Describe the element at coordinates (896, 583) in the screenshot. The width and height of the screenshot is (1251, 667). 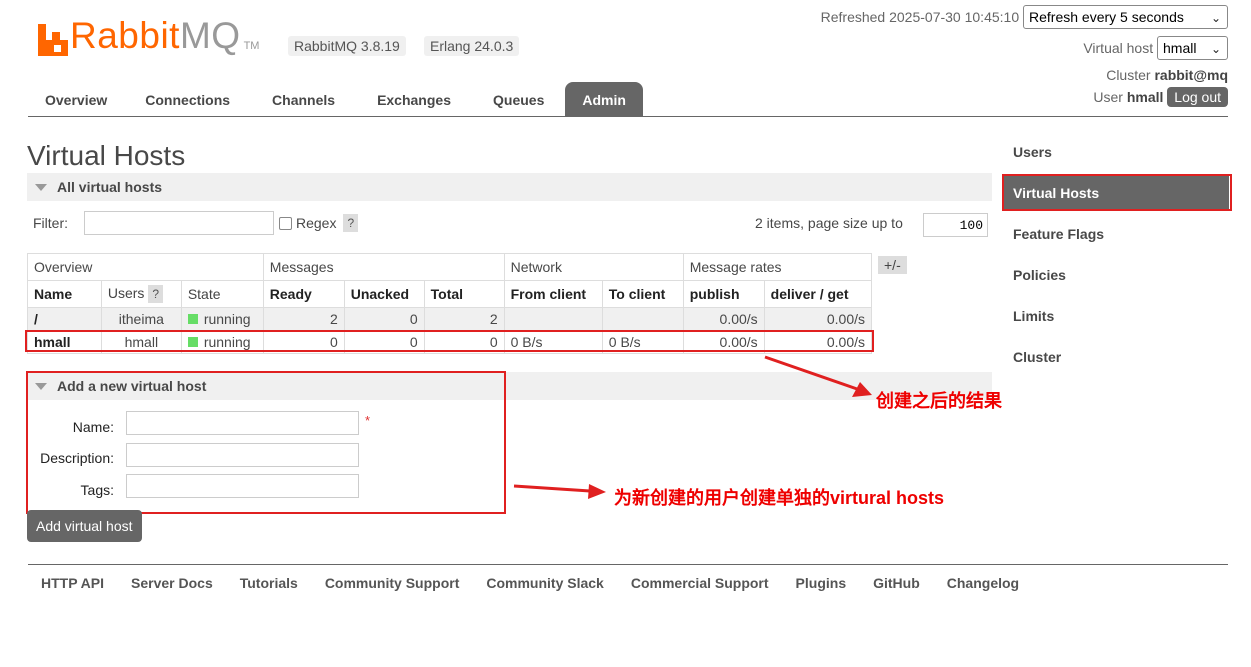
I see `footer-link-github: GitHub` at that location.